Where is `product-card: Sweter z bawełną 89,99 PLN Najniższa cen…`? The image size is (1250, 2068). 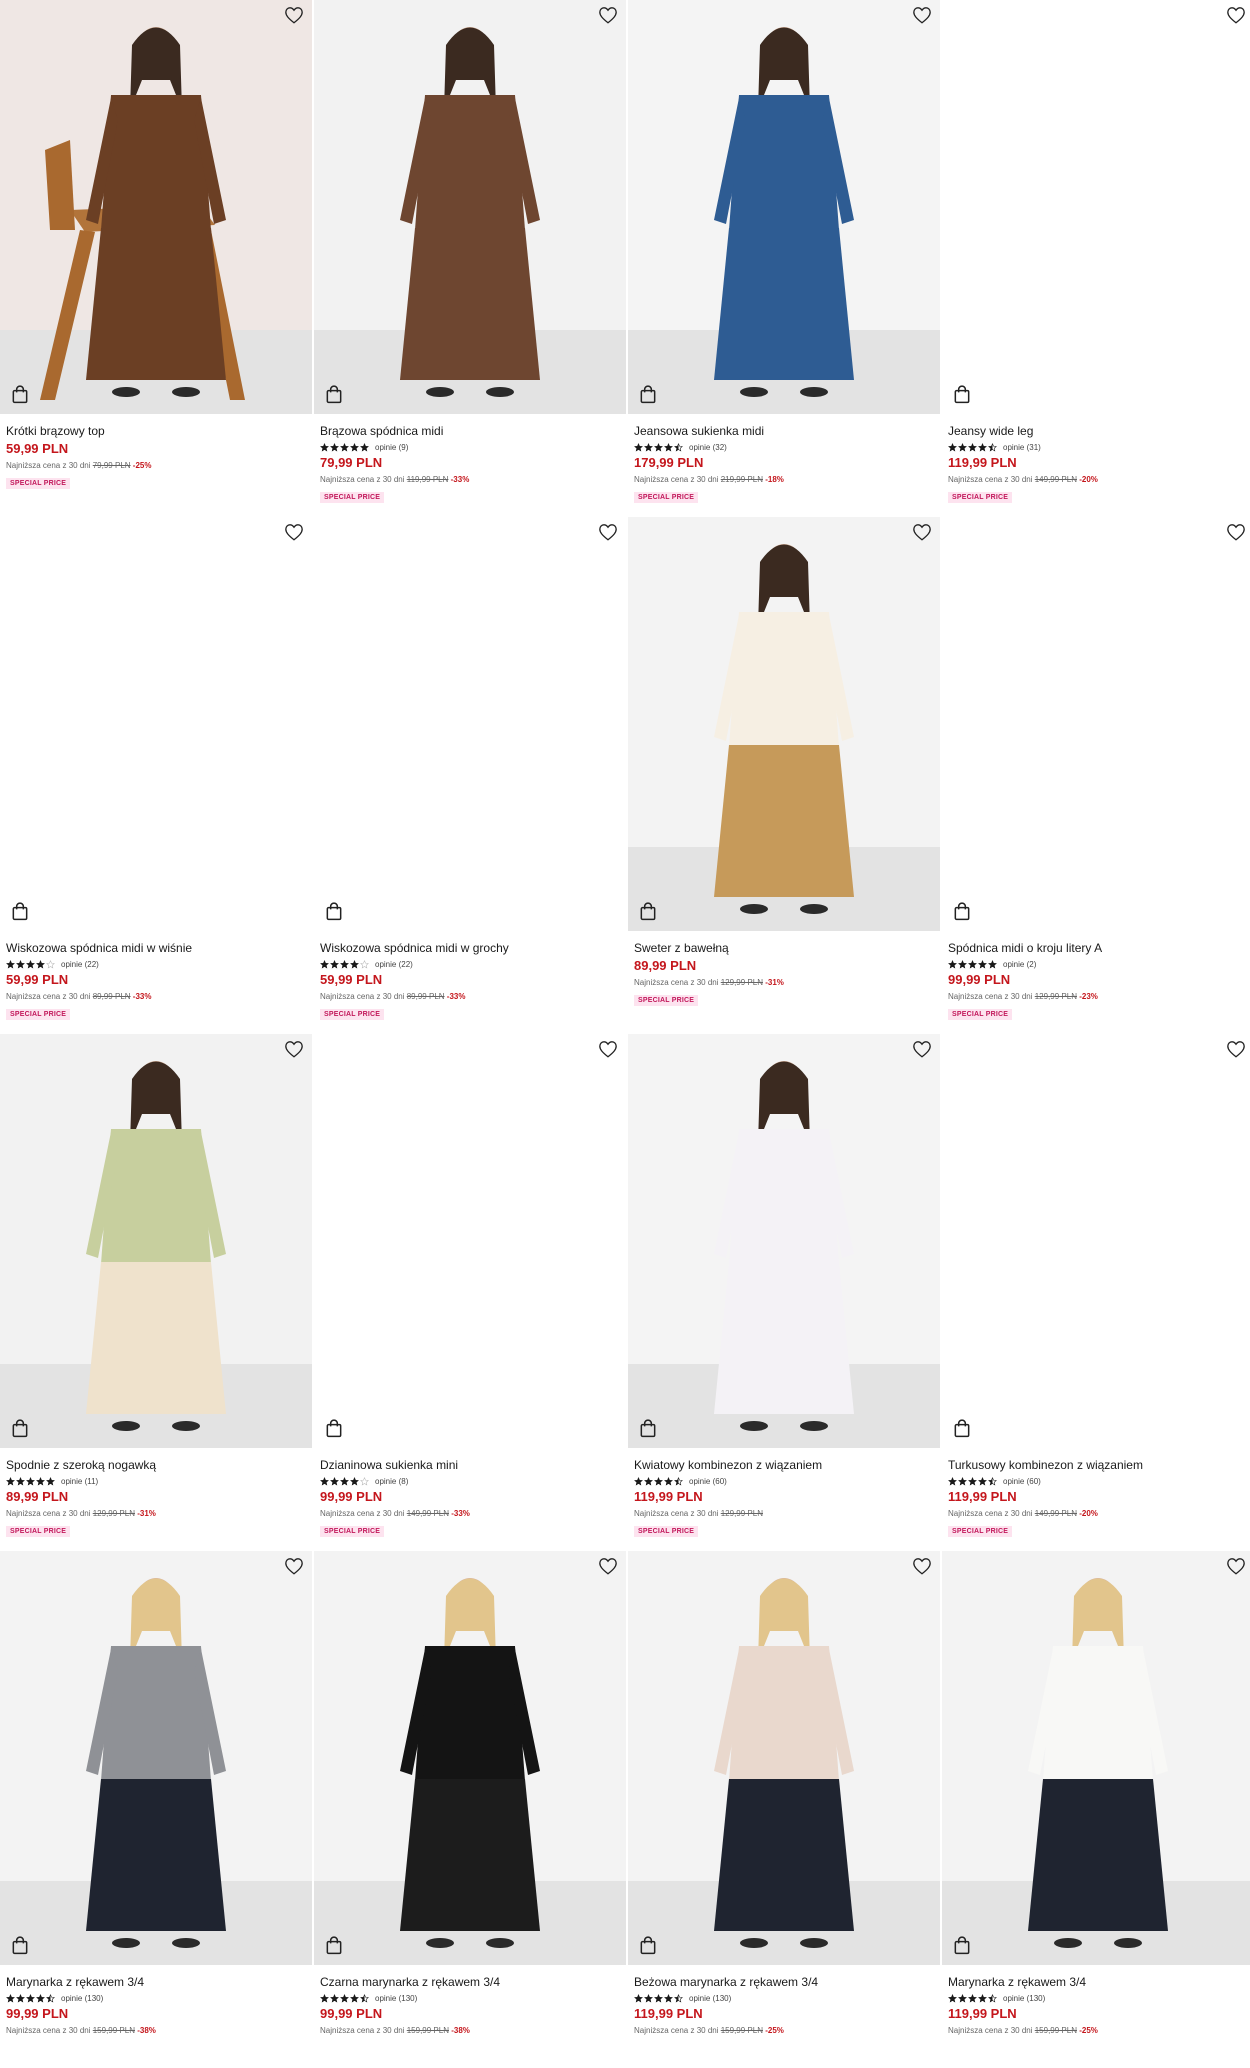 product-card: Sweter z bawełną 89,99 PLN Najniższa cen… is located at coordinates (784, 775).